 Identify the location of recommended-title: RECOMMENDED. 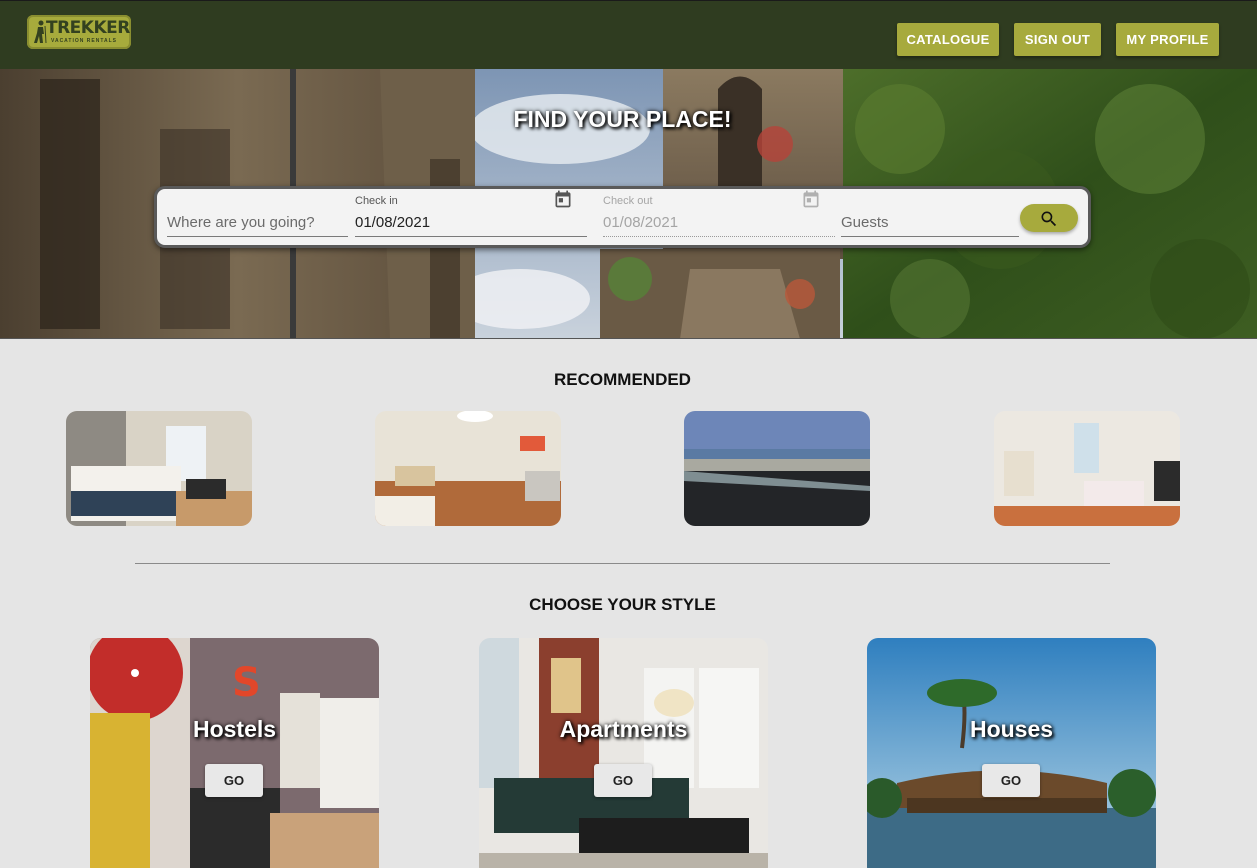
(622, 379).